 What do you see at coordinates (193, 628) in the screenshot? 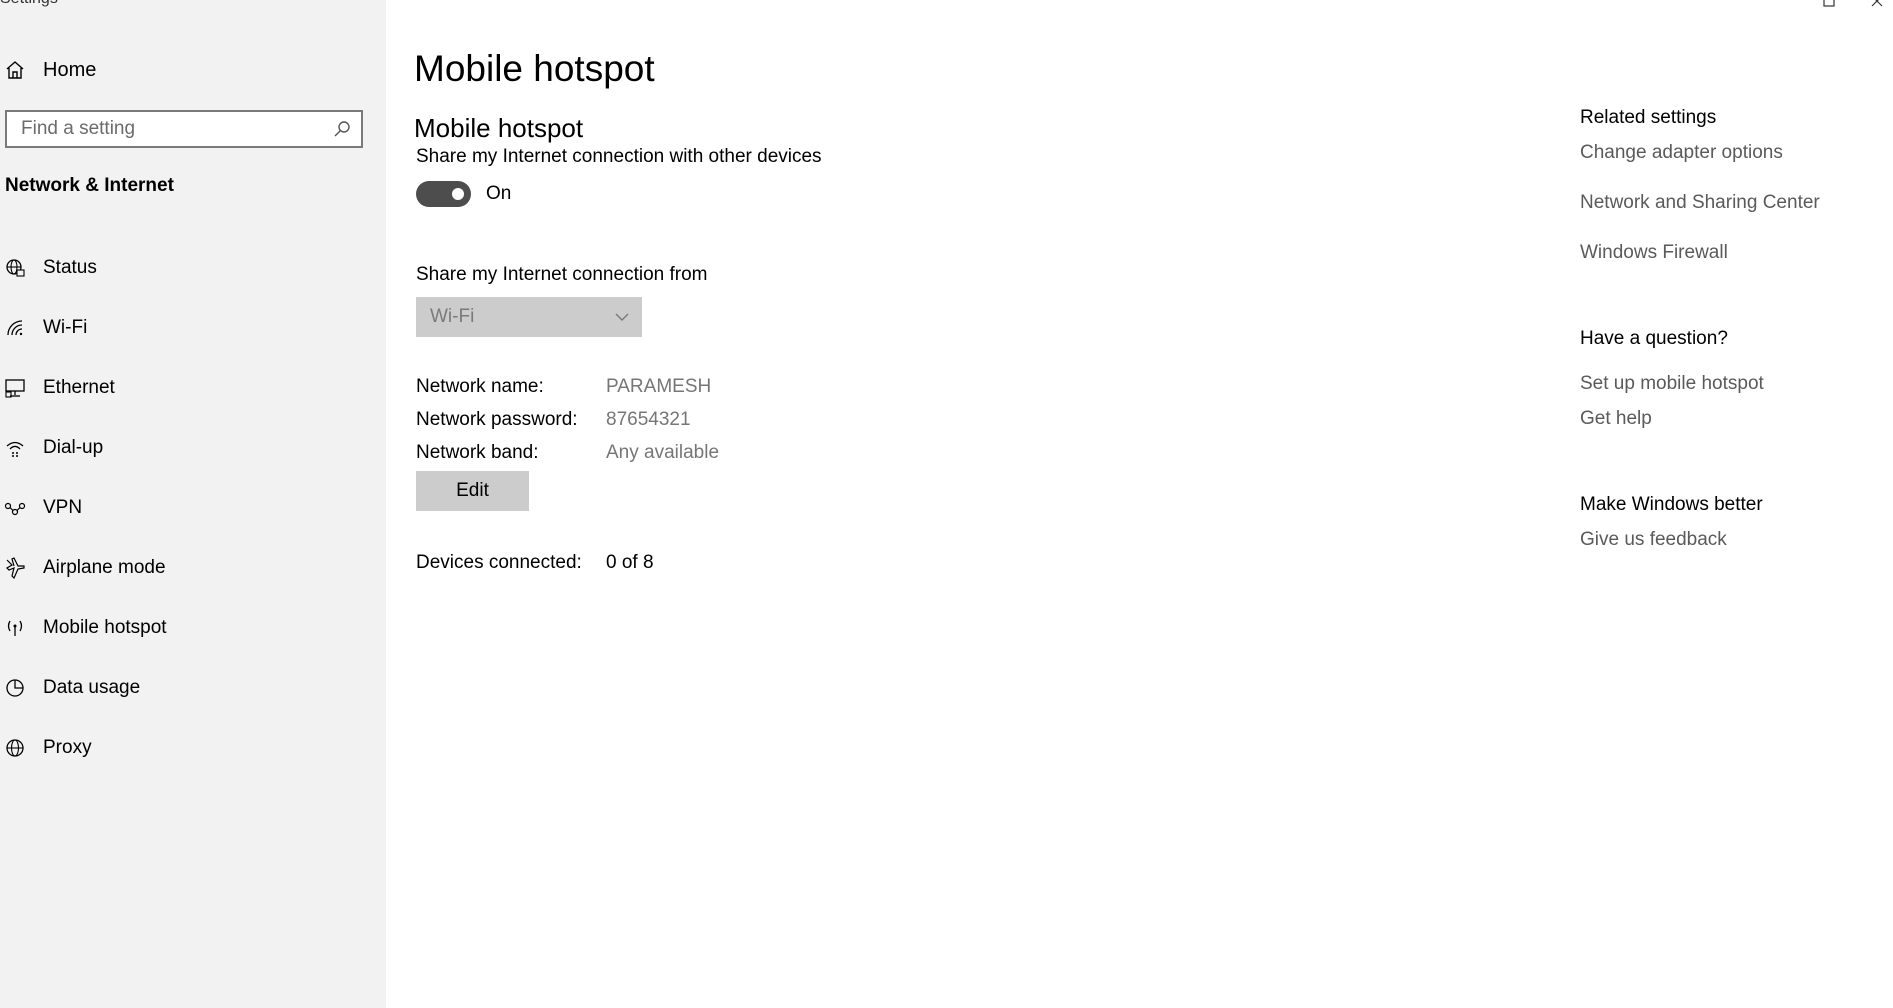
I see `sidebar-item-mobile-hotspot: Mobile hotspot` at bounding box center [193, 628].